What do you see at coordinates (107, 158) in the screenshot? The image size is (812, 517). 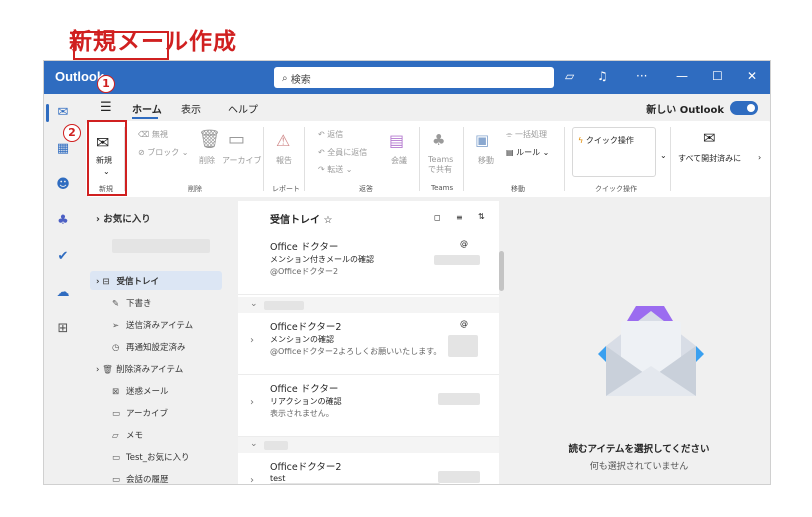 I see `highlight-new-button` at bounding box center [107, 158].